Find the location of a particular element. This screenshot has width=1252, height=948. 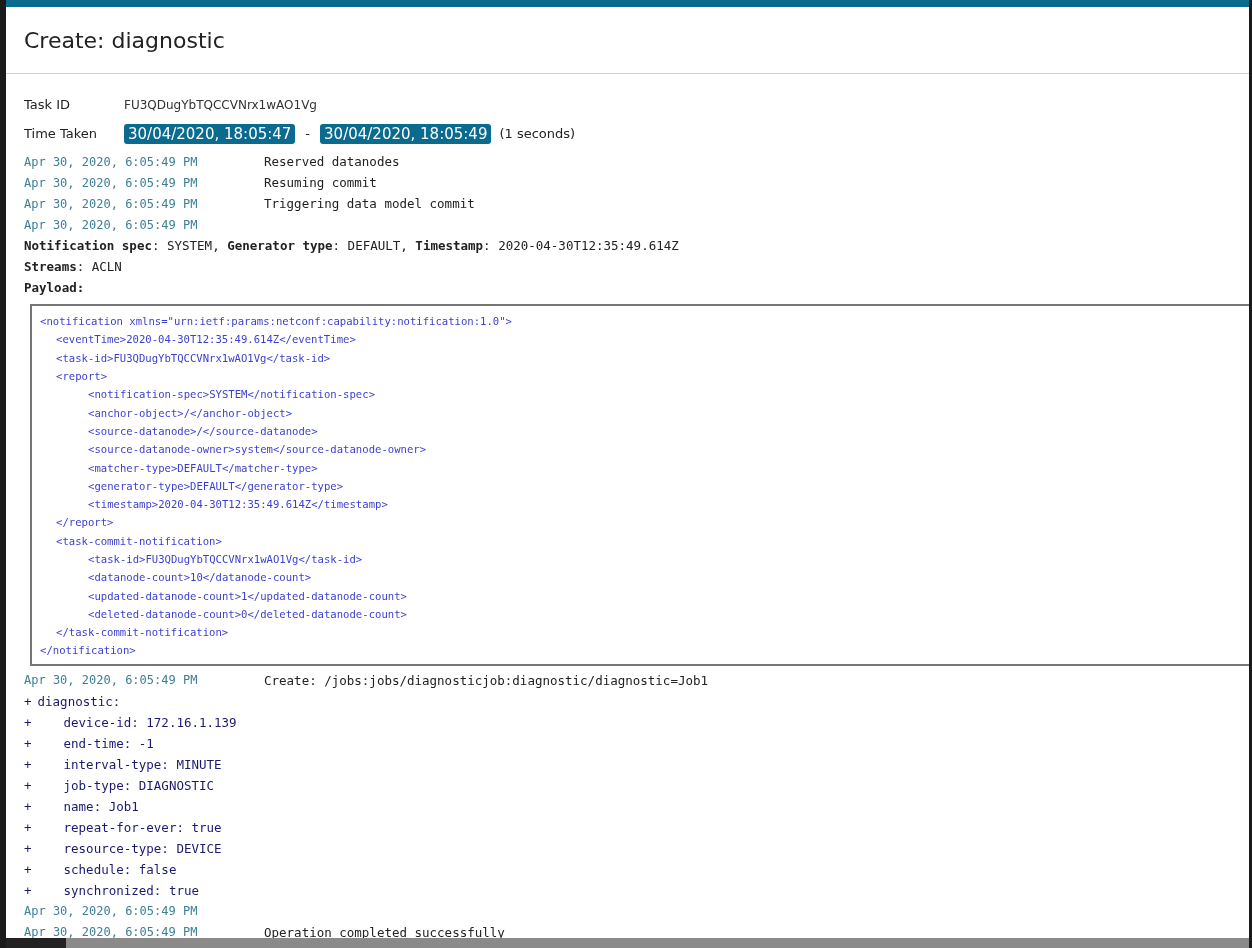

xml-line: </notification> is located at coordinates (88, 650).